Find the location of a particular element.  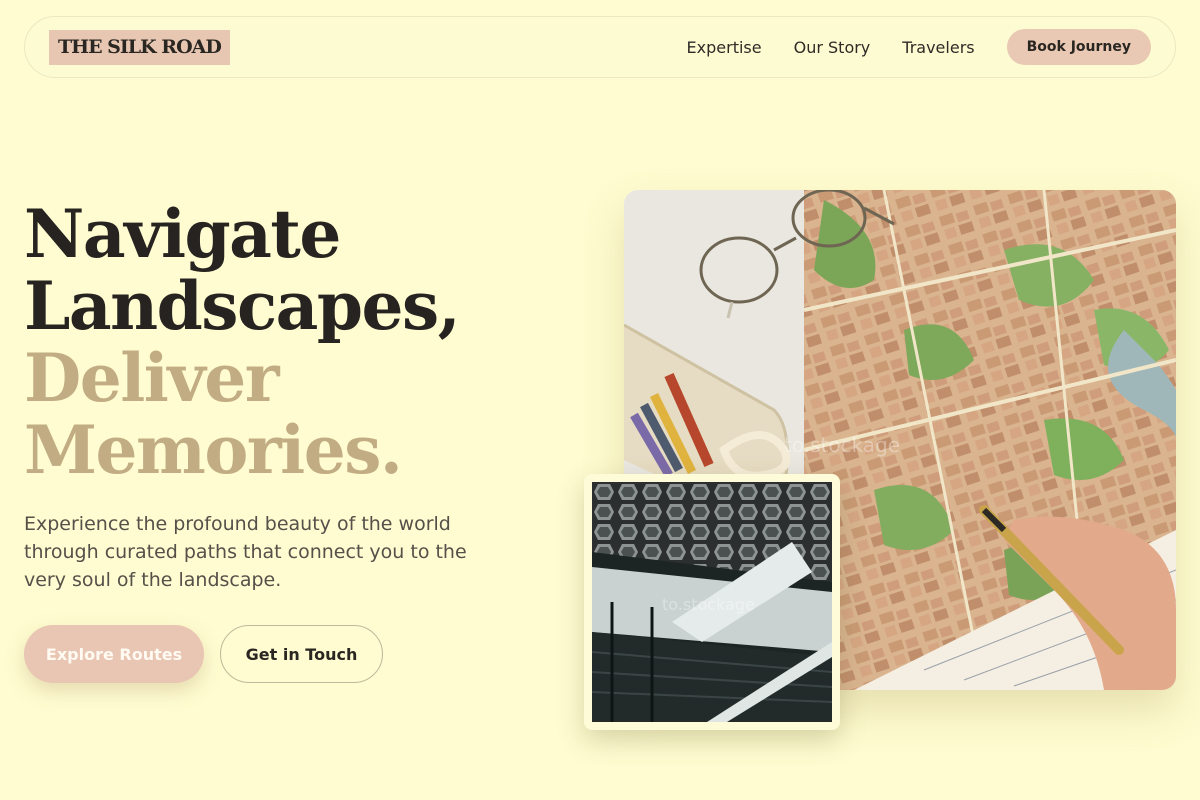

architecture-photo-illustration: to.stockage is located at coordinates (712, 602).